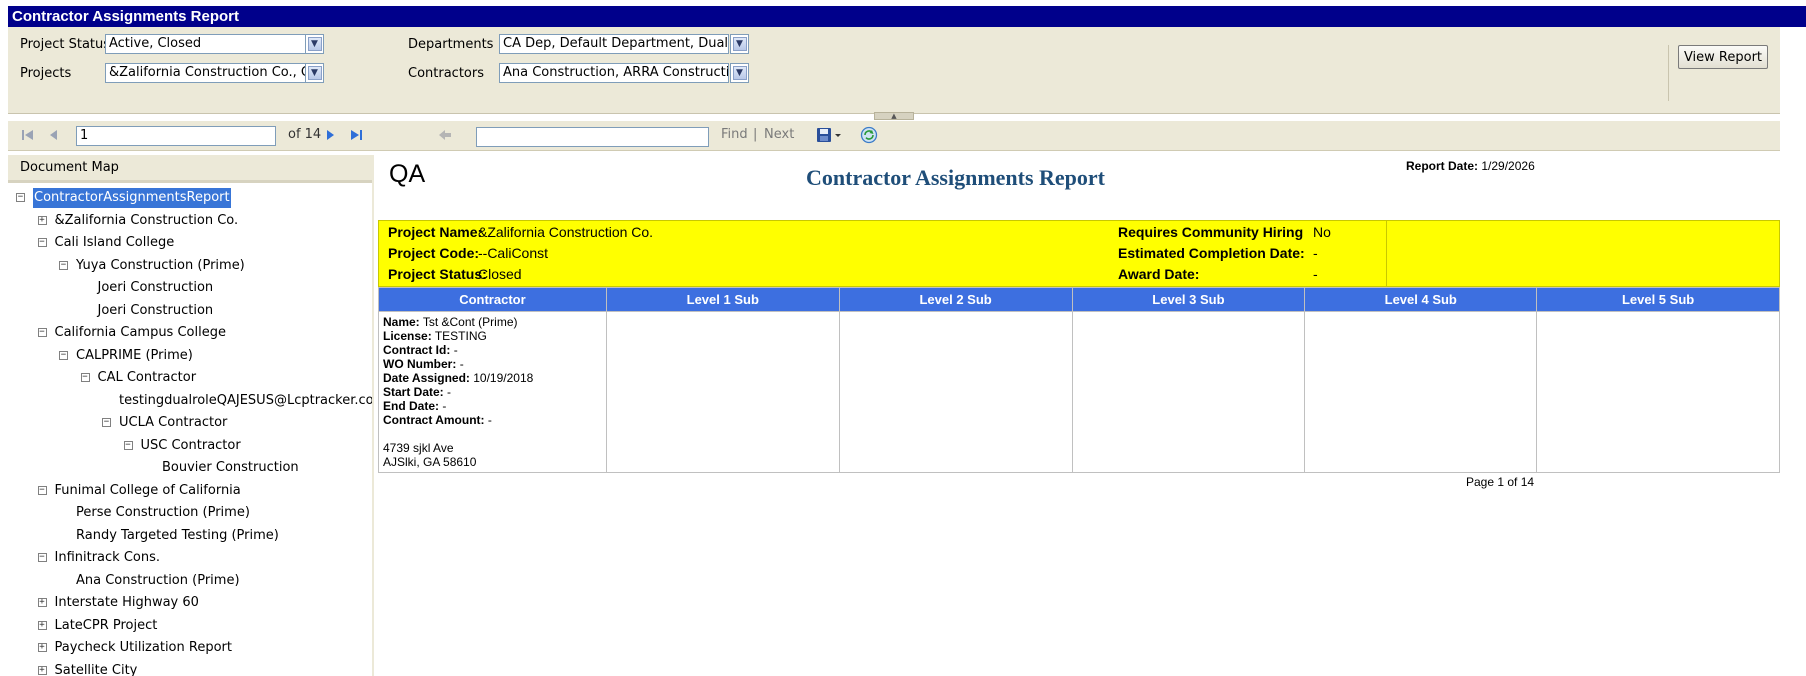 This screenshot has height=676, width=1806. What do you see at coordinates (955, 392) in the screenshot?
I see `level-2-cell` at bounding box center [955, 392].